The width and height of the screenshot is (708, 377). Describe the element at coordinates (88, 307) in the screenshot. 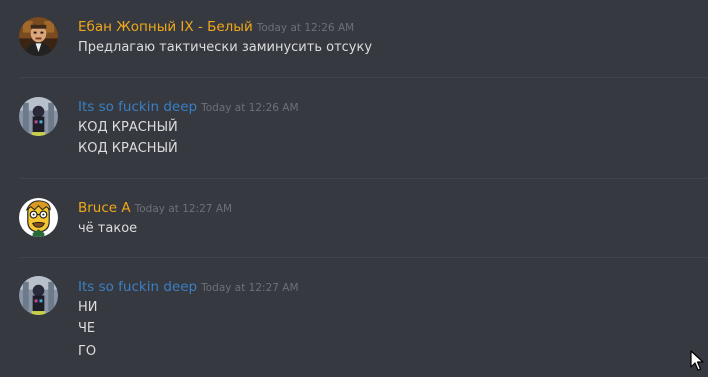

I see `message-text: НИ` at that location.